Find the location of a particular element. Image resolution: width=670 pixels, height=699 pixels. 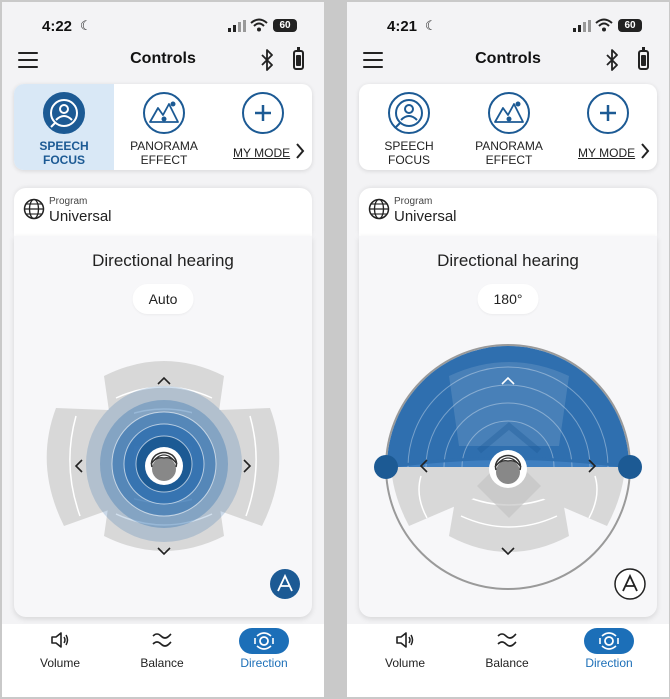

beam-left-handle is located at coordinates (386, 467).